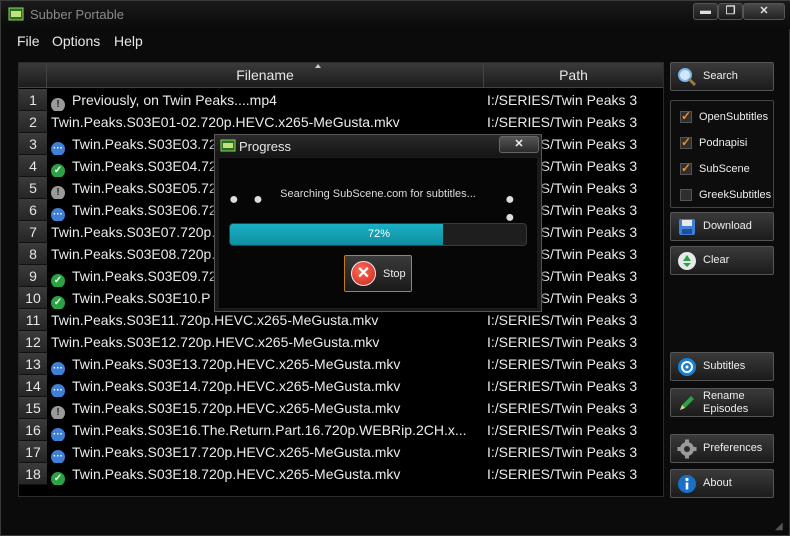  What do you see at coordinates (519, 144) in the screenshot?
I see `dialog-close-button: ✕` at bounding box center [519, 144].